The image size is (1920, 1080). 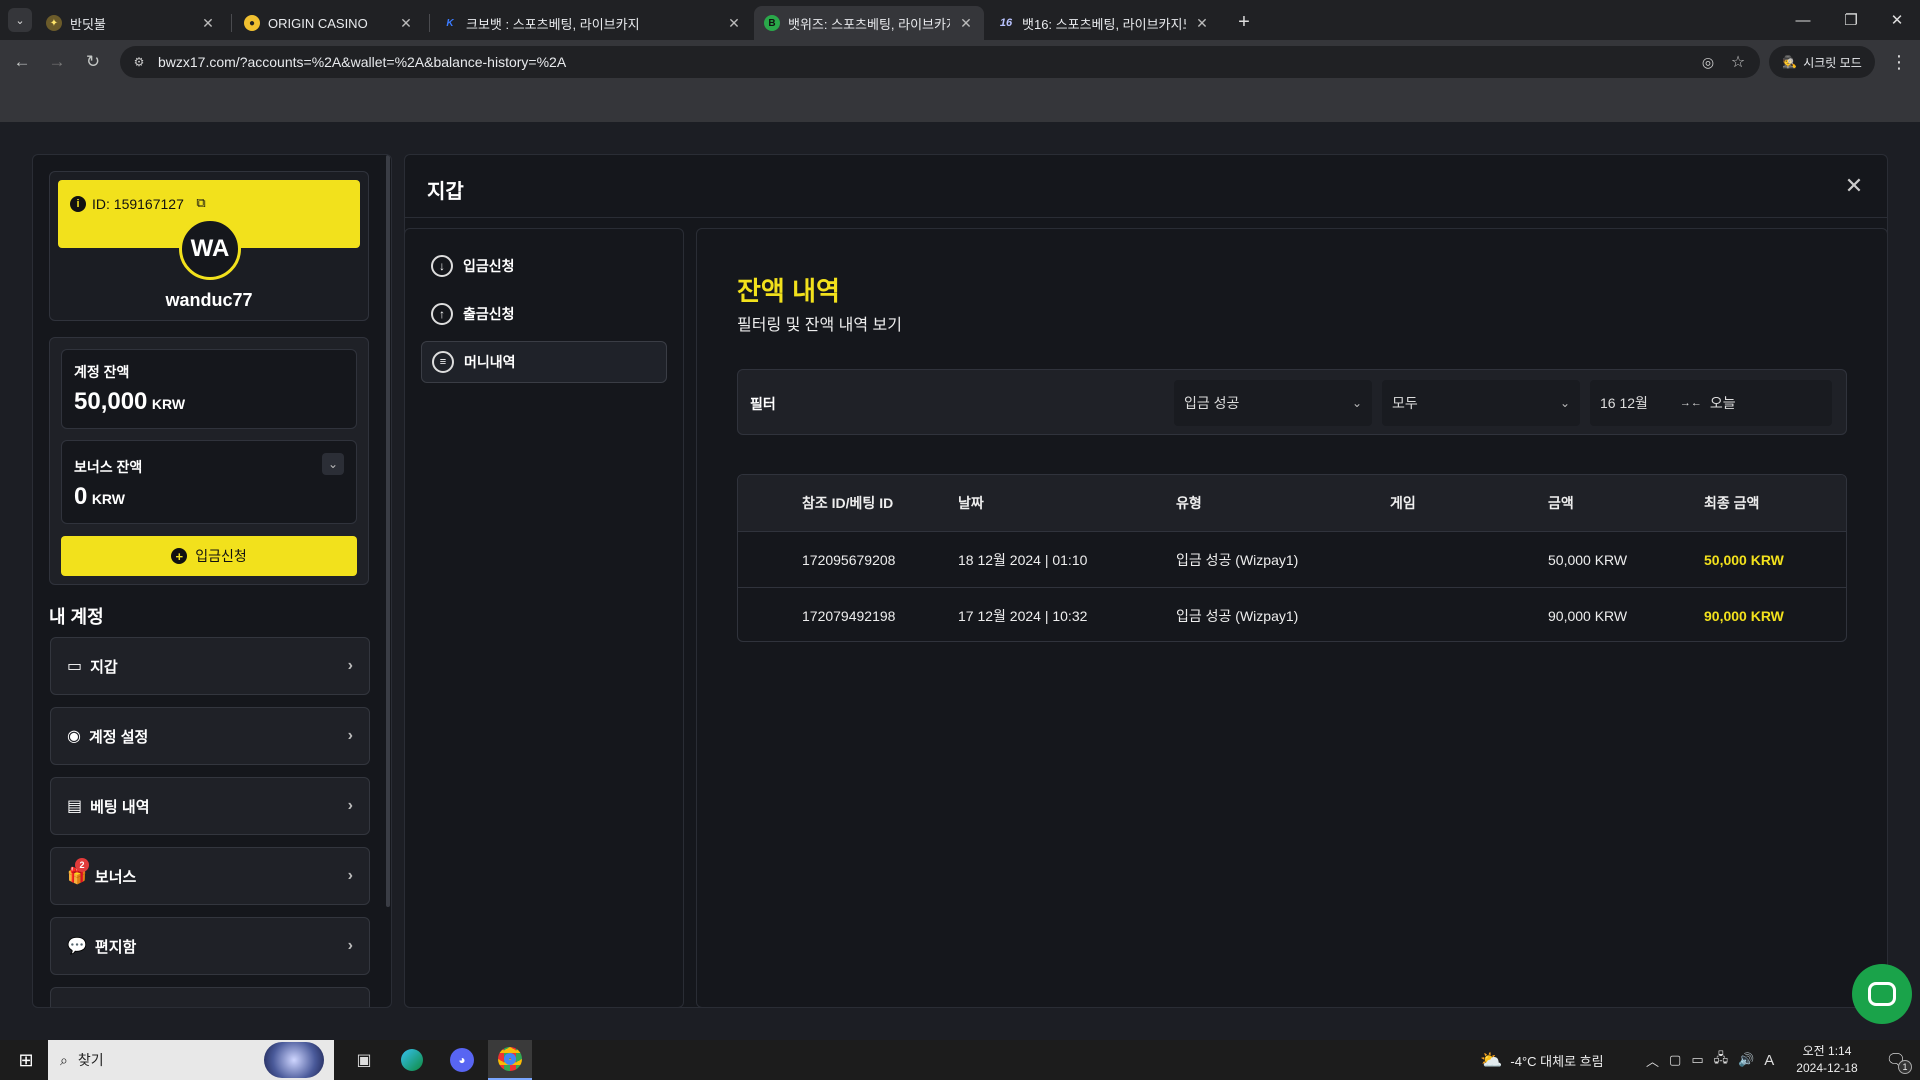 What do you see at coordinates (1675, 1060) in the screenshot?
I see `tray-app-icon: ▢` at bounding box center [1675, 1060].